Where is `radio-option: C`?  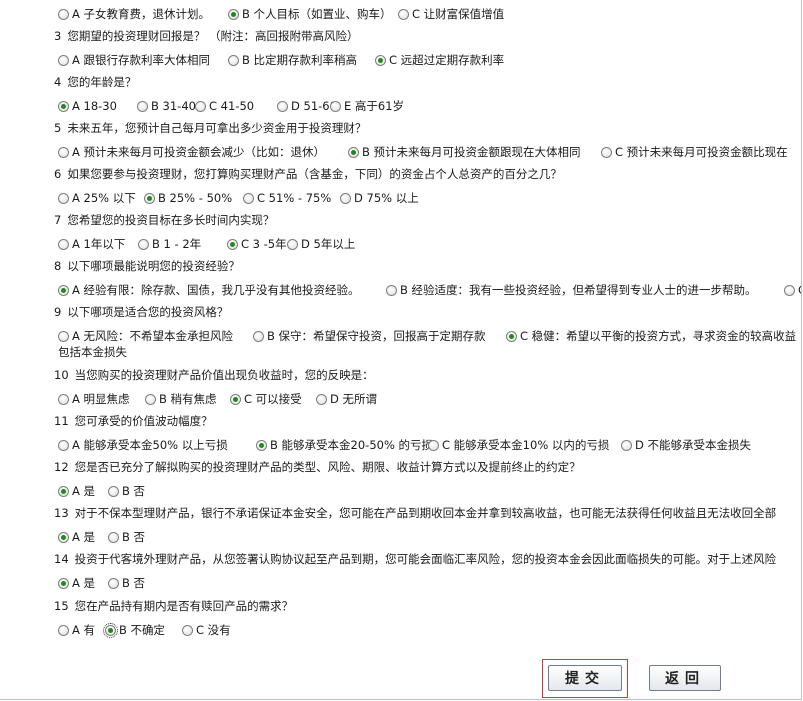 radio-option: C is located at coordinates (792, 290).